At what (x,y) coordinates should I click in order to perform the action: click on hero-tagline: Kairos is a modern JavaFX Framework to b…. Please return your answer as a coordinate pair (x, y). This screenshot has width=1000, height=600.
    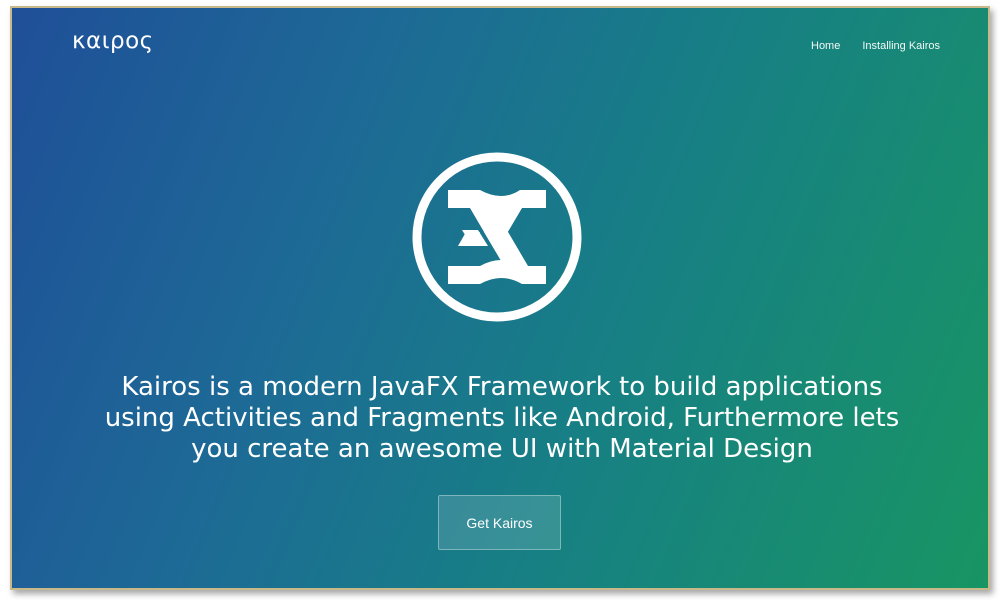
    Looking at the image, I should click on (502, 418).